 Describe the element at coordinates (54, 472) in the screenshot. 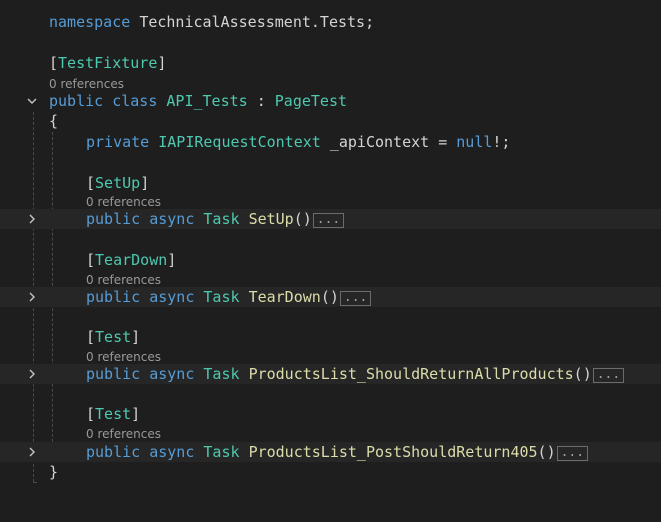

I see `brace: }` at that location.